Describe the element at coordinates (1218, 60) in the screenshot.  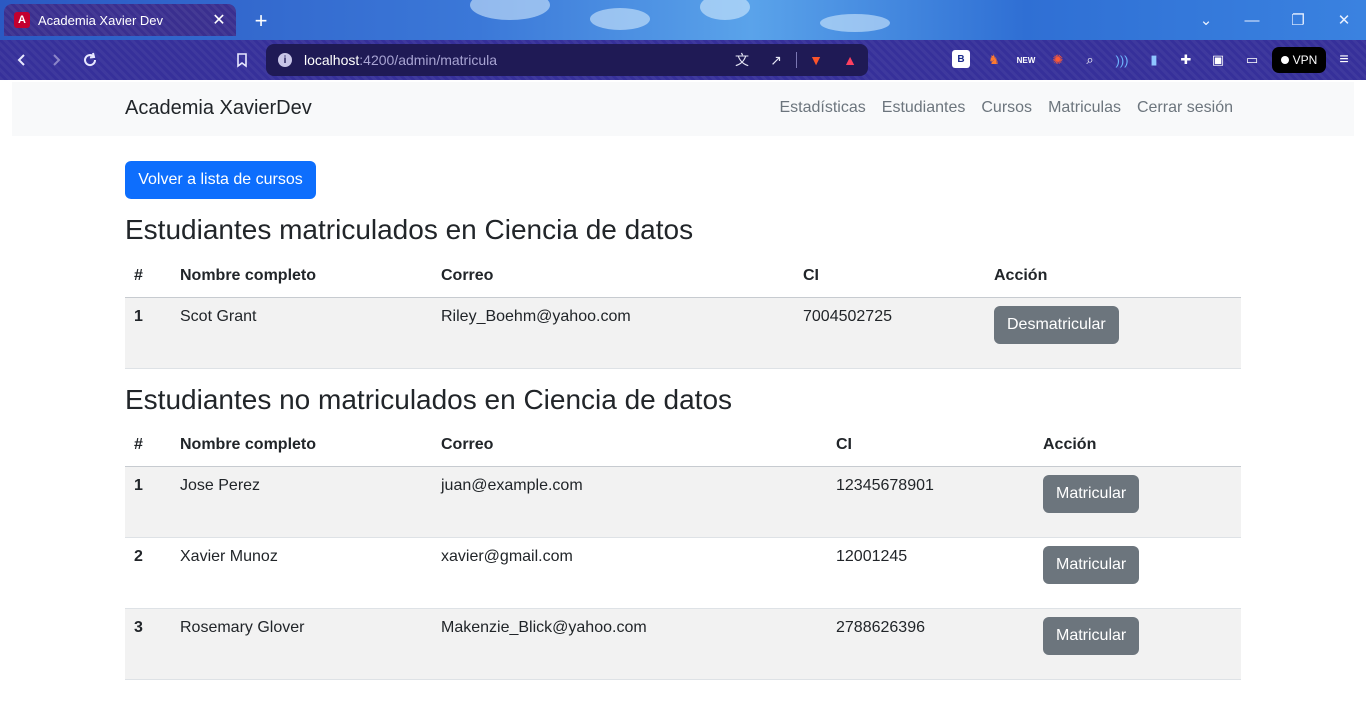
I see `sidebar-icon: ▣` at that location.